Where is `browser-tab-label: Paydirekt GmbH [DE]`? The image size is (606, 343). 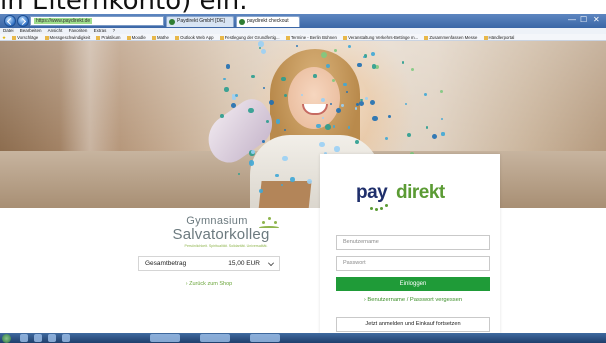 browser-tab-label: Paydirekt GmbH [DE] is located at coordinates (201, 21).